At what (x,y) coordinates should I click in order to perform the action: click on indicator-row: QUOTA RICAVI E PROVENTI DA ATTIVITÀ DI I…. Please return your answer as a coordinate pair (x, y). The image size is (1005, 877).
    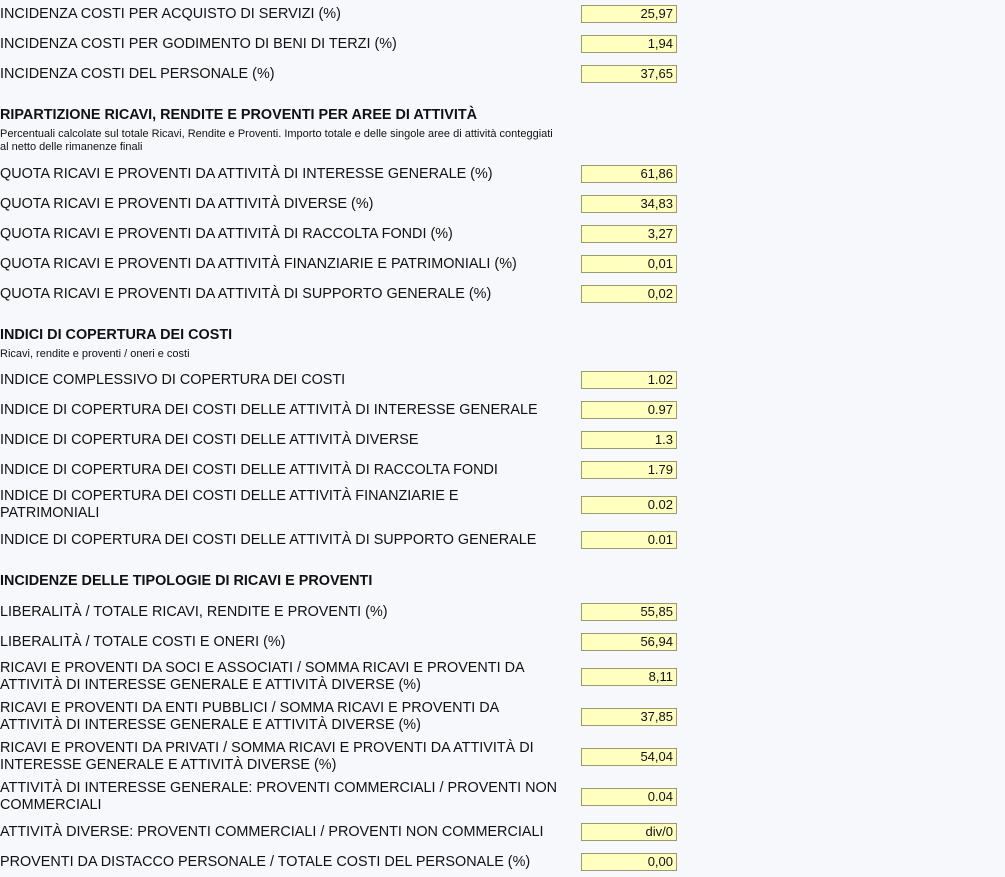
    Looking at the image, I should click on (345, 174).